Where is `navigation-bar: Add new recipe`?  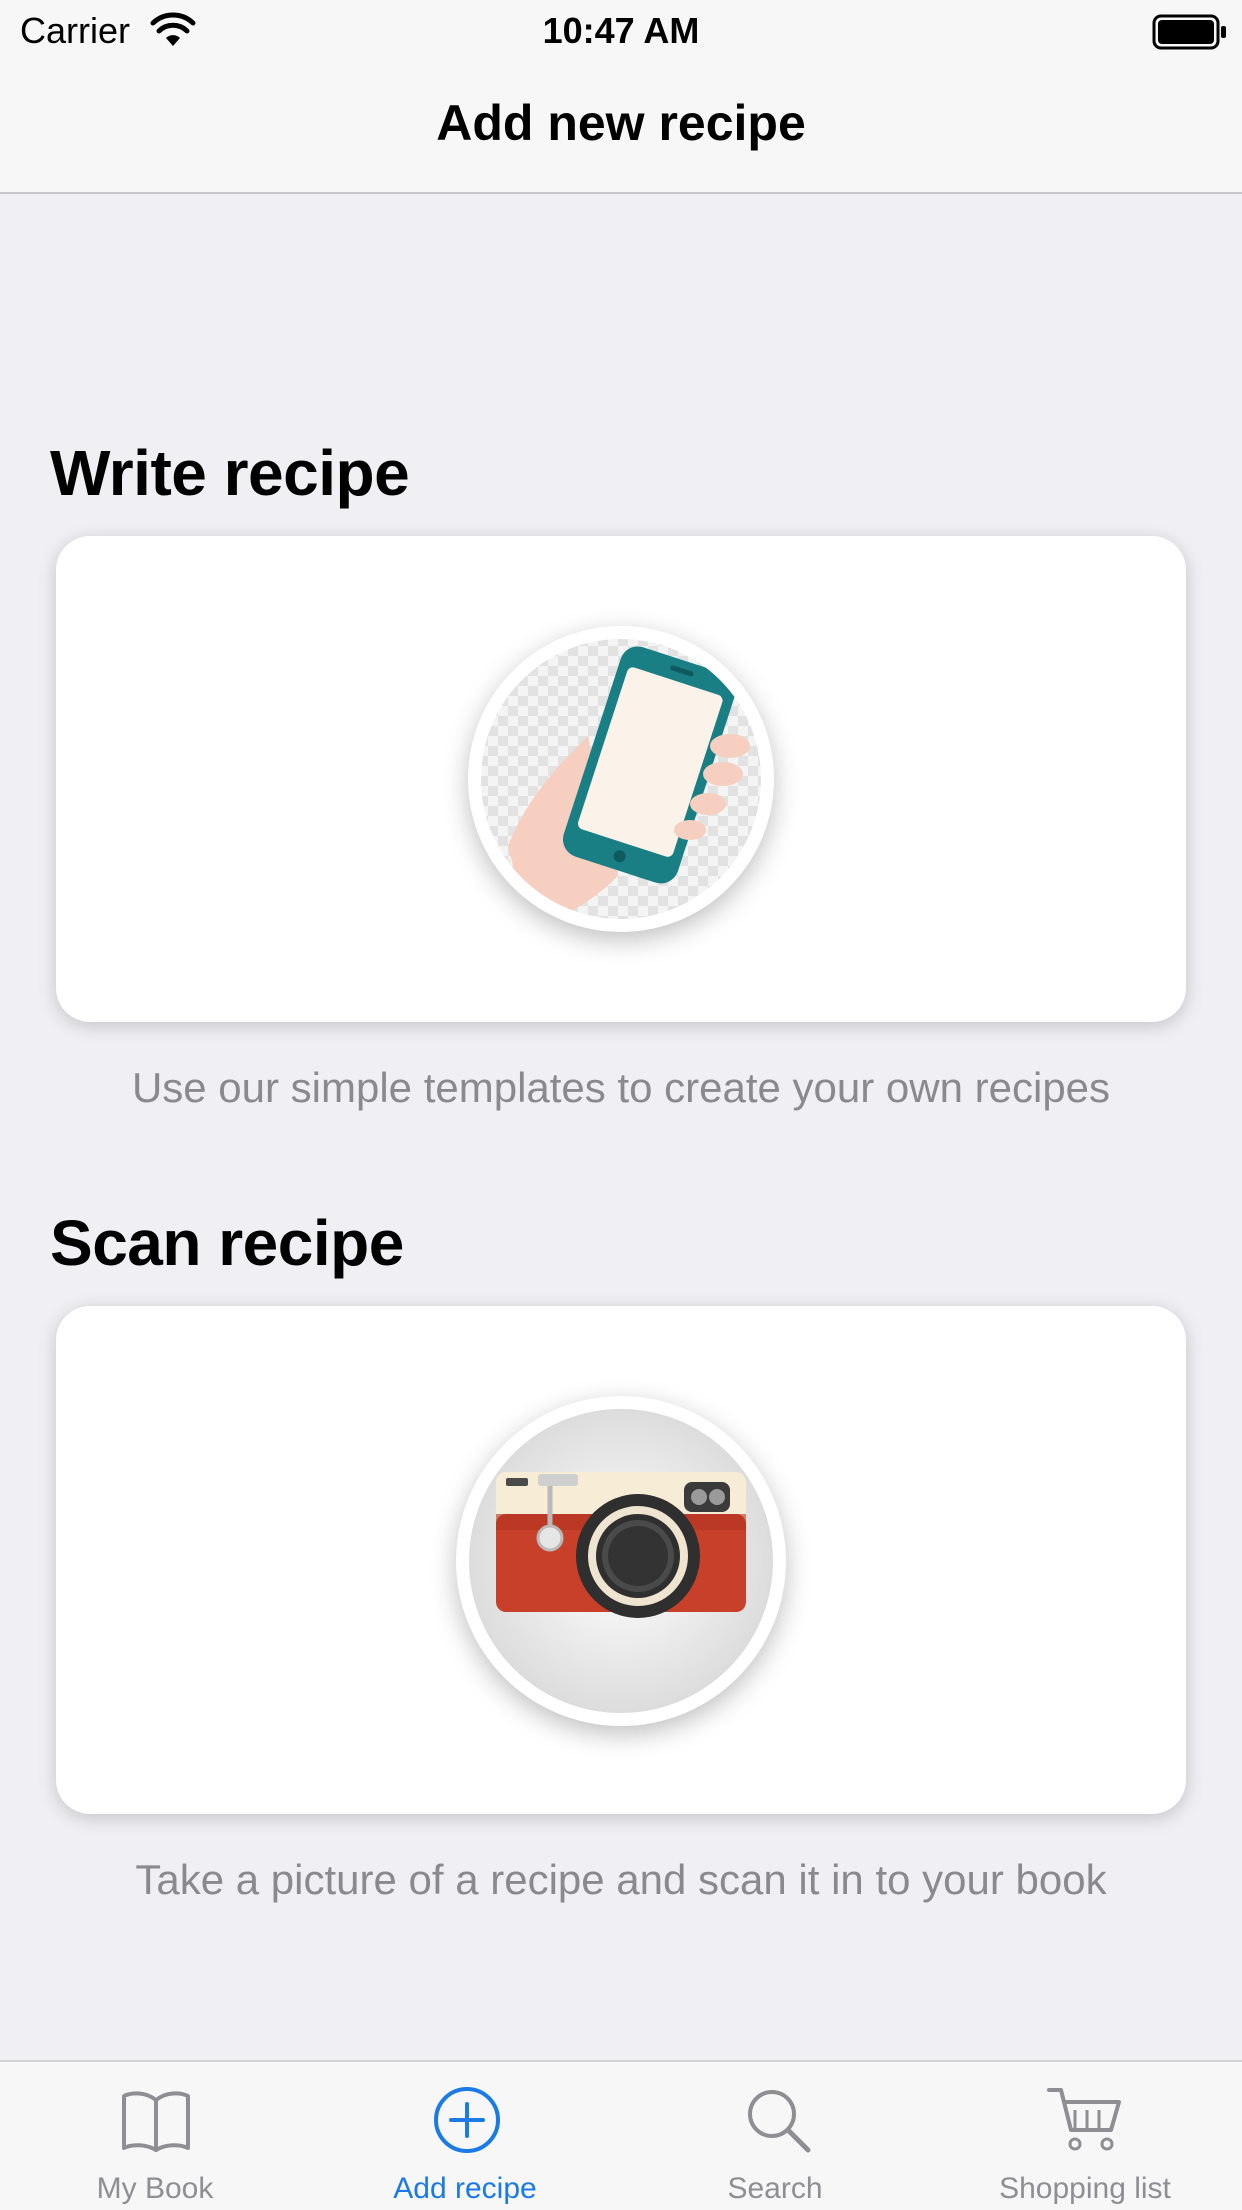 navigation-bar: Add new recipe is located at coordinates (621, 128).